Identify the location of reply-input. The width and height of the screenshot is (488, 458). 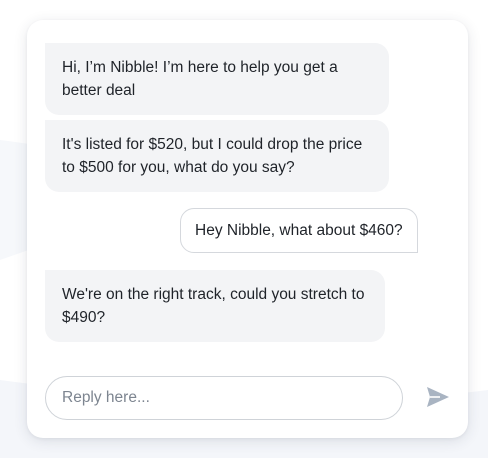
(224, 398).